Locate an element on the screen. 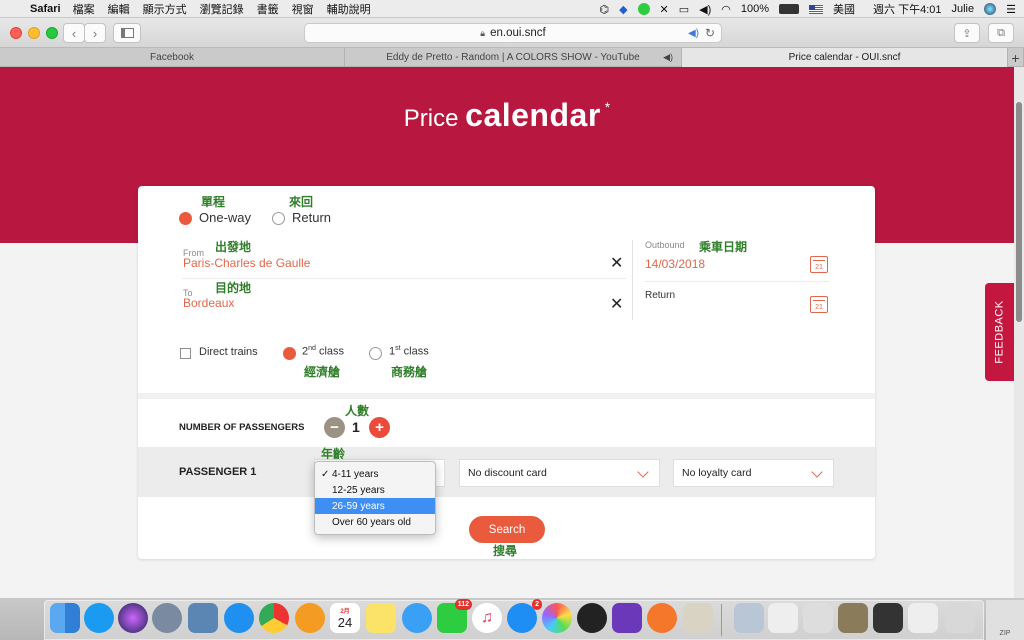 The height and width of the screenshot is (640, 1024). siri-icon is located at coordinates (990, 9).